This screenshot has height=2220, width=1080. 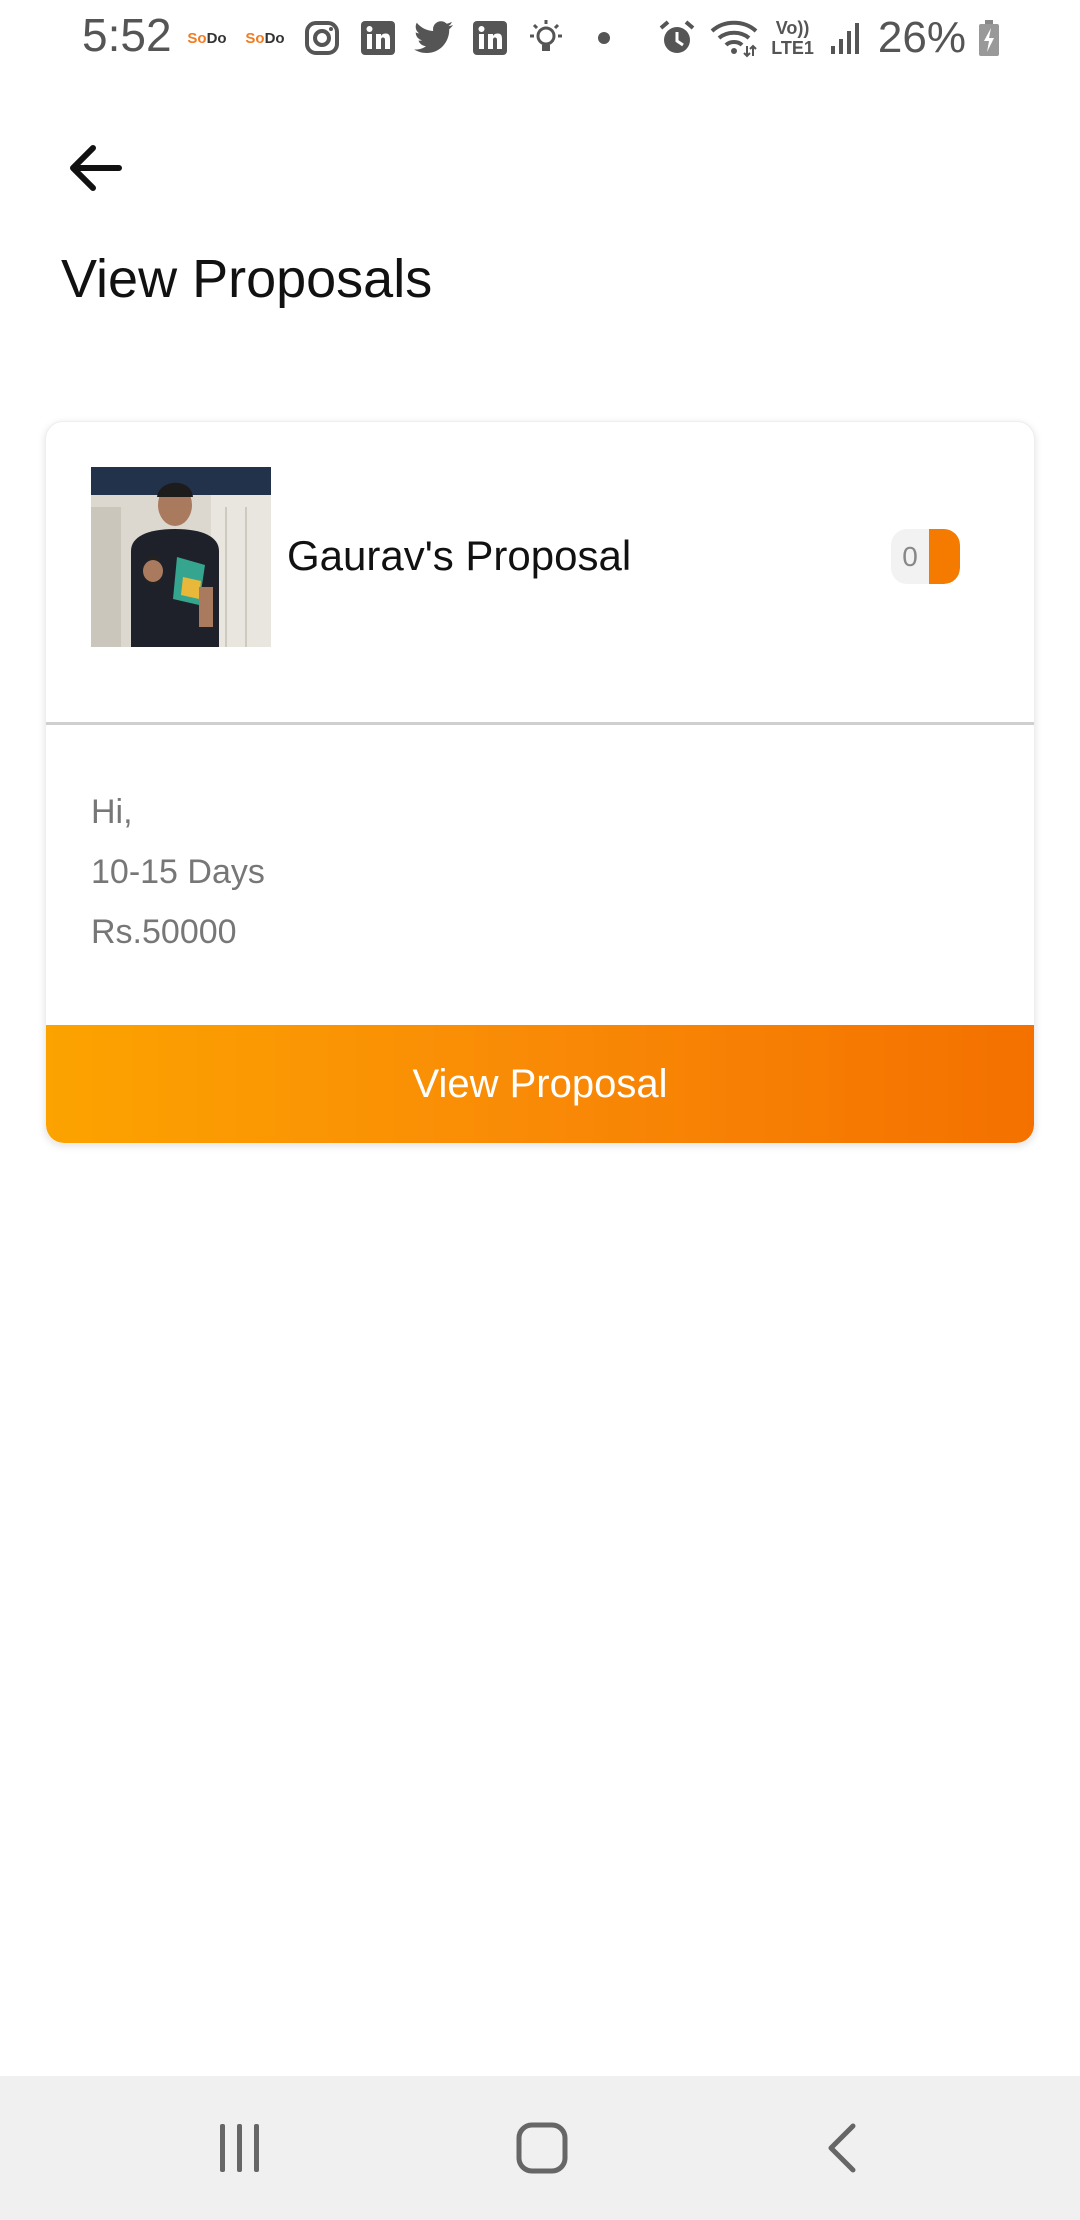 I want to click on proposal-card-header: Gaurav's Proposal 0, so click(x=540, y=572).